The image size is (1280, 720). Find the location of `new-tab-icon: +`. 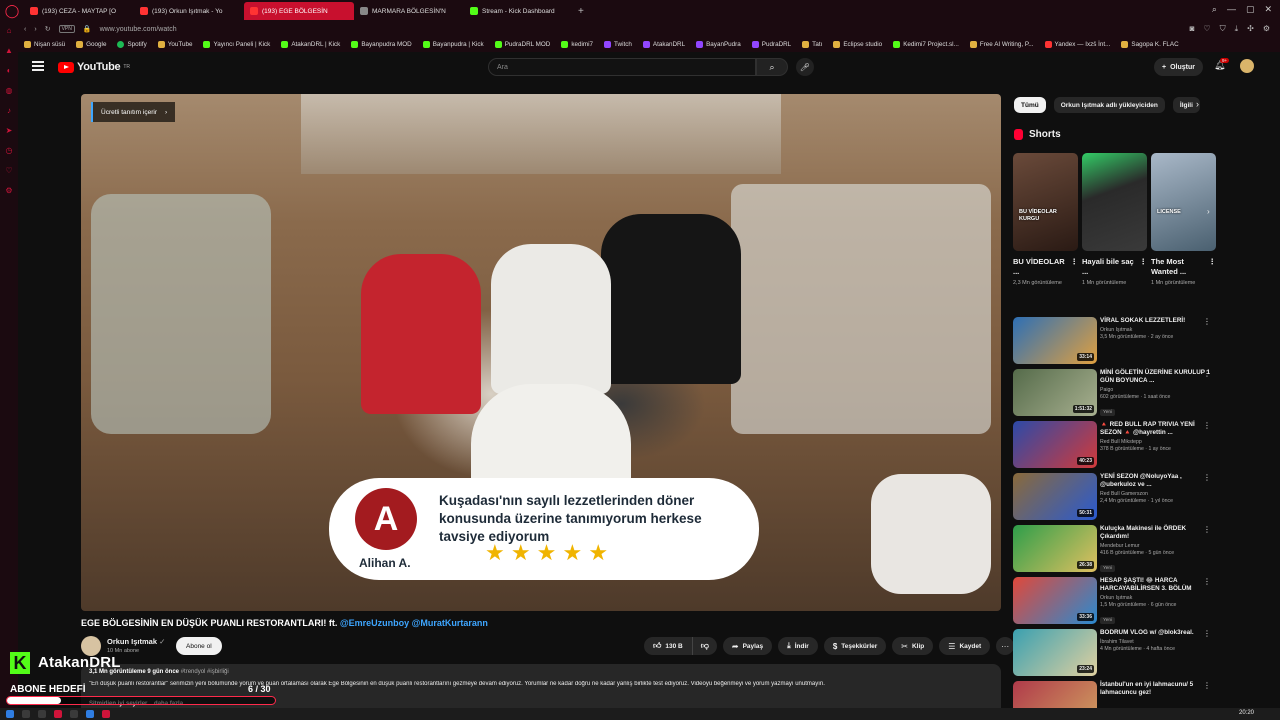

new-tab-icon: + is located at coordinates (581, 11).